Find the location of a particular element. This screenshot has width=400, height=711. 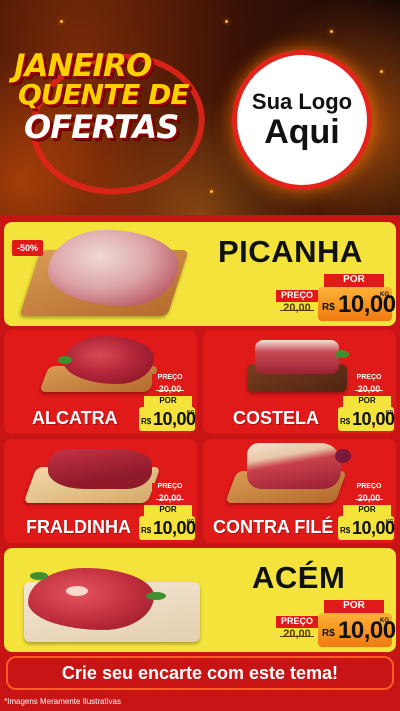

product-name: ALCATRA is located at coordinates (75, 418).